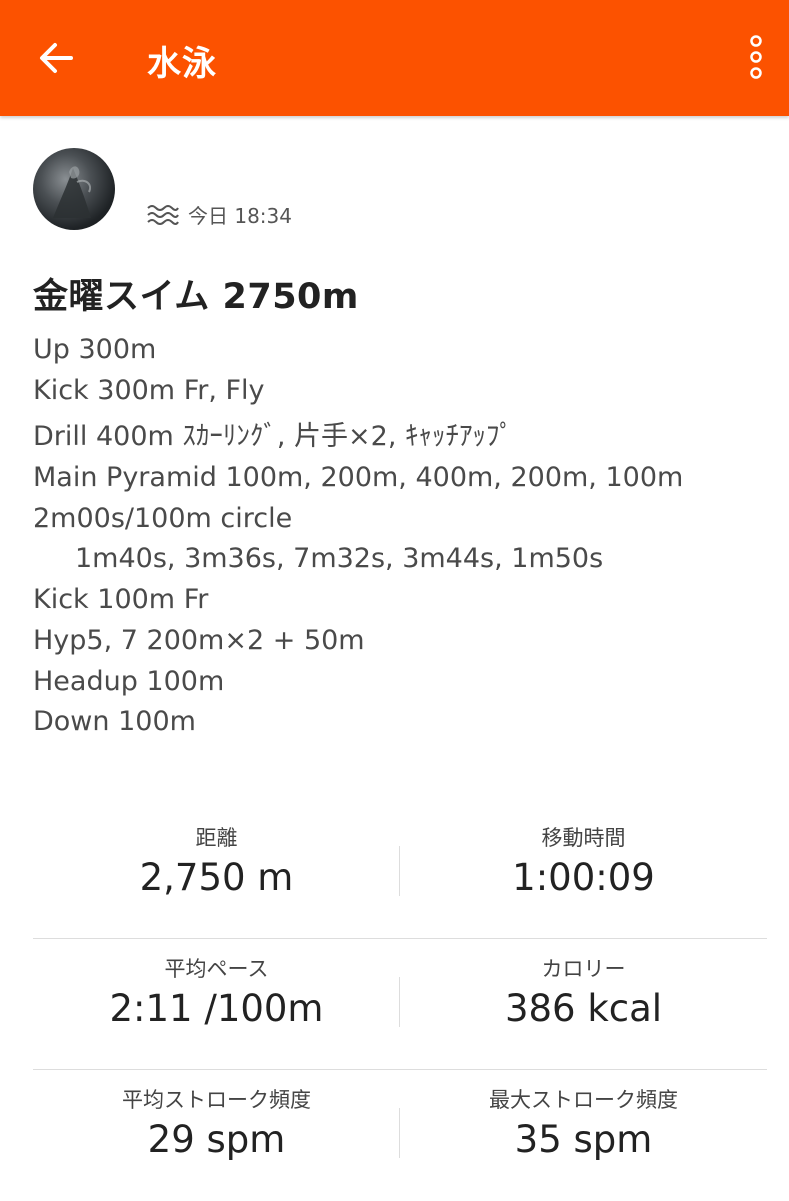 This screenshot has height=1201, width=789. I want to click on more-options-button, so click(756, 59).